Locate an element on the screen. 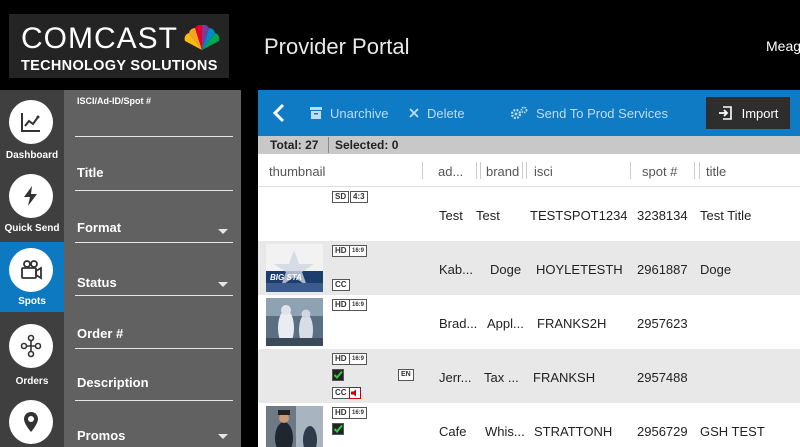 The width and height of the screenshot is (800, 447). sidebar-item-label: Orders is located at coordinates (32, 381).